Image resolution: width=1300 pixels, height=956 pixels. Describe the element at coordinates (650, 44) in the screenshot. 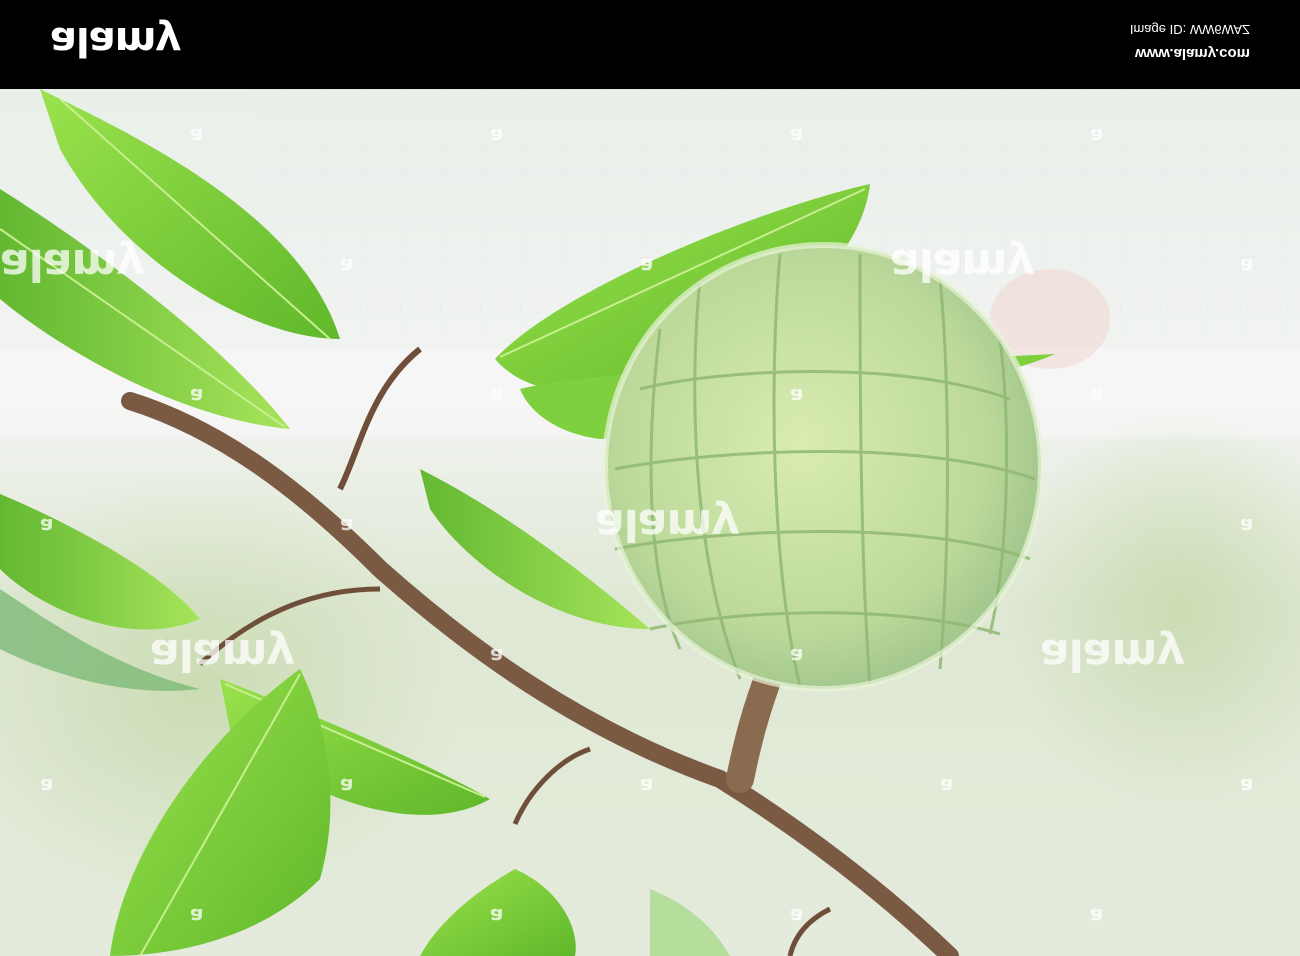

I see `top-bar: alamy www.alamy.com Image ID: WW6WAZ` at that location.